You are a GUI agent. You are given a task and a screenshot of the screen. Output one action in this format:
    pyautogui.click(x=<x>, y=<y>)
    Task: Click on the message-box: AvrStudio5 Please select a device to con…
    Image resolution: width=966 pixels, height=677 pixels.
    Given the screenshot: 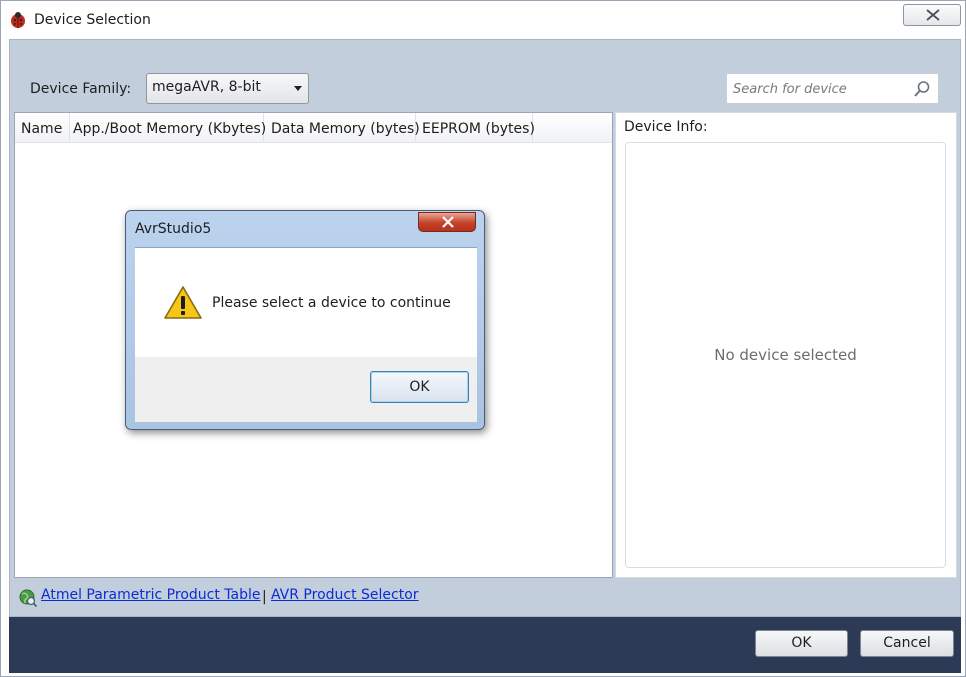 What is the action you would take?
    pyautogui.click(x=305, y=320)
    